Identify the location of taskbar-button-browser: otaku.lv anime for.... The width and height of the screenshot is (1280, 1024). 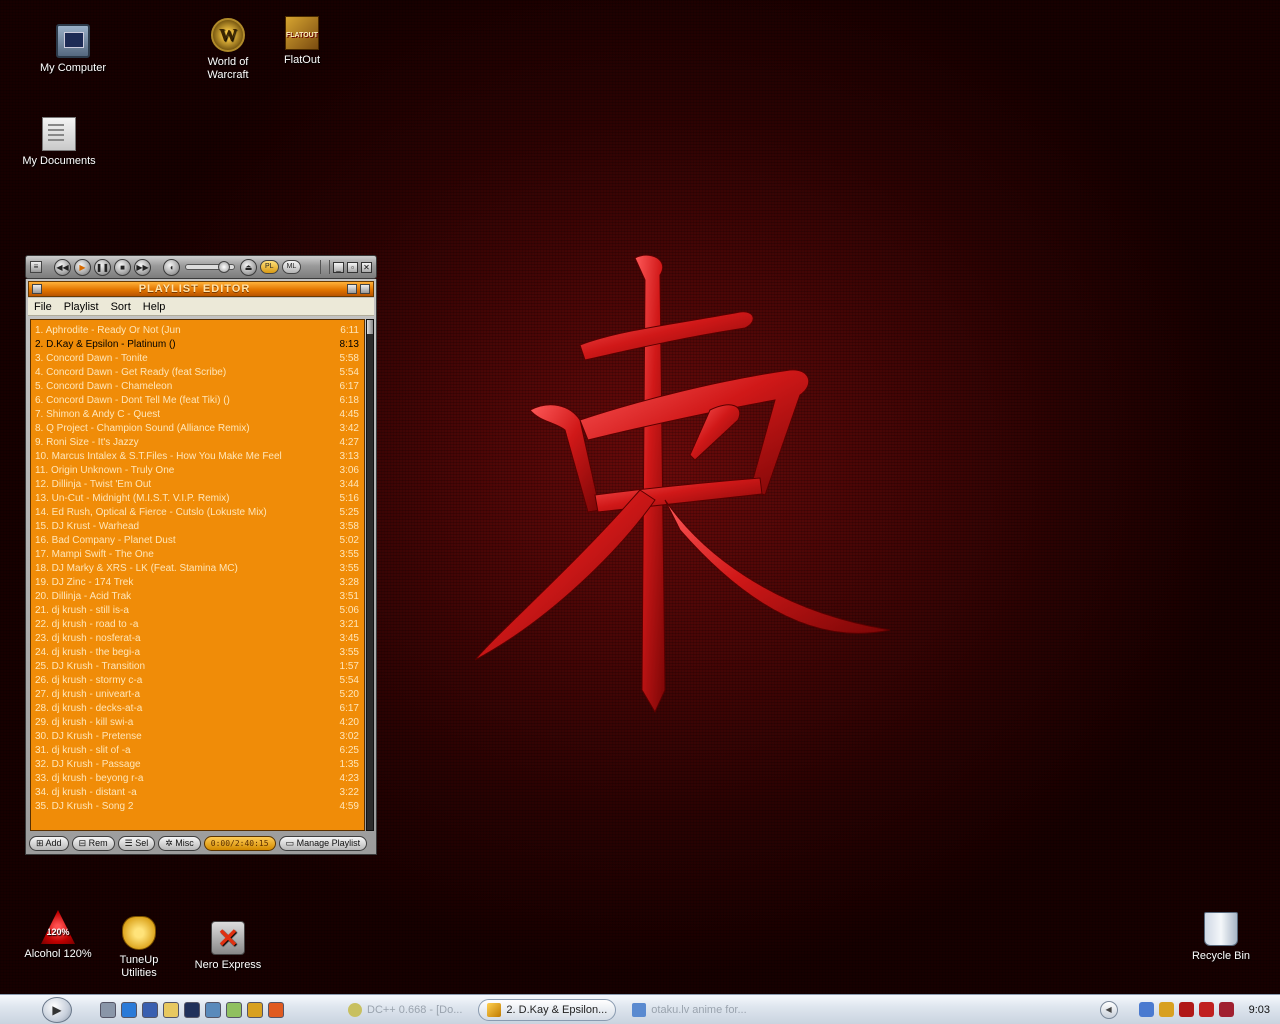
(689, 1010).